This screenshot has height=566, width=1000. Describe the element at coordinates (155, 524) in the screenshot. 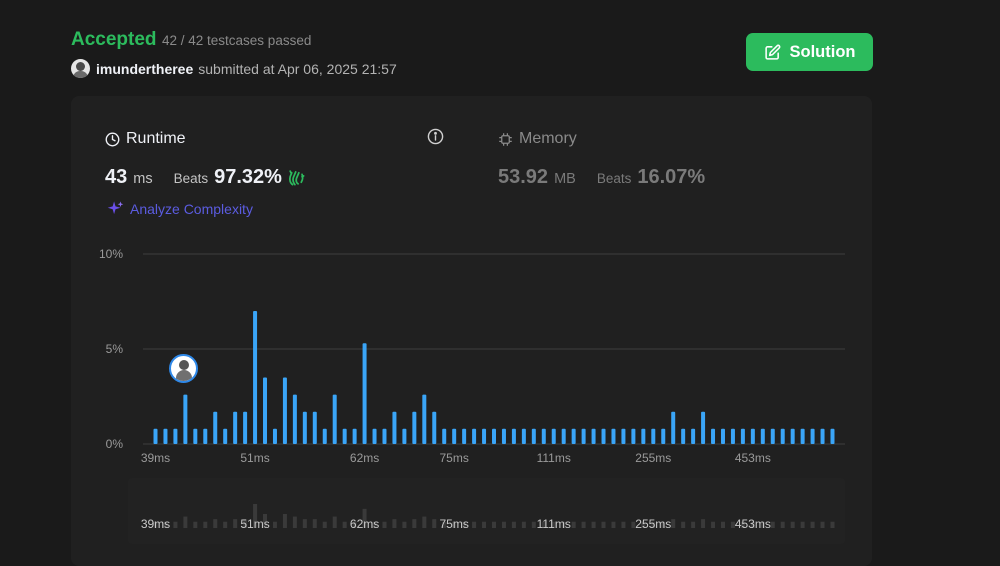

I see `brush-tick-label: 39ms` at that location.